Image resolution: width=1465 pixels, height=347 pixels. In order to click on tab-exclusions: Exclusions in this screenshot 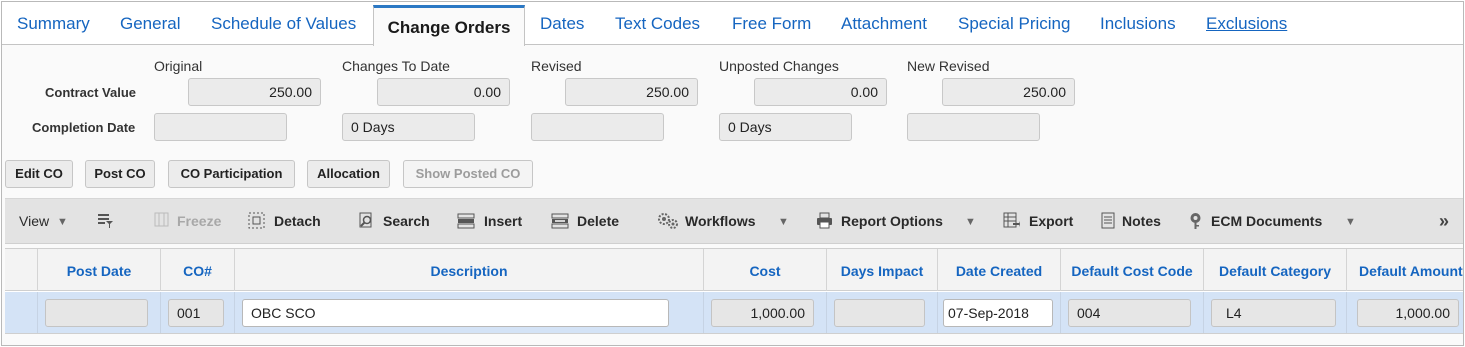, I will do `click(1246, 23)`.